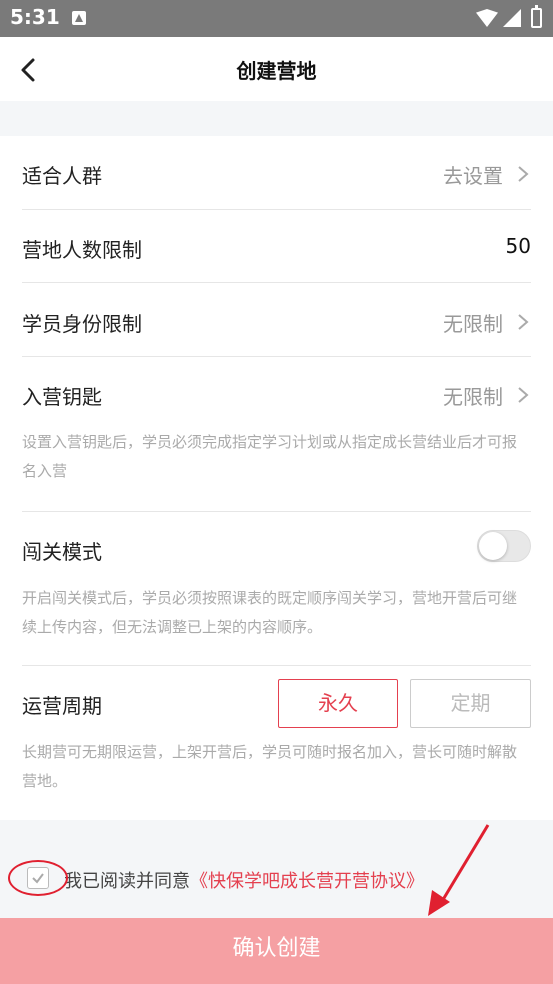  Describe the element at coordinates (82, 250) in the screenshot. I see `row-capacity-label: 营地人数限制` at that location.